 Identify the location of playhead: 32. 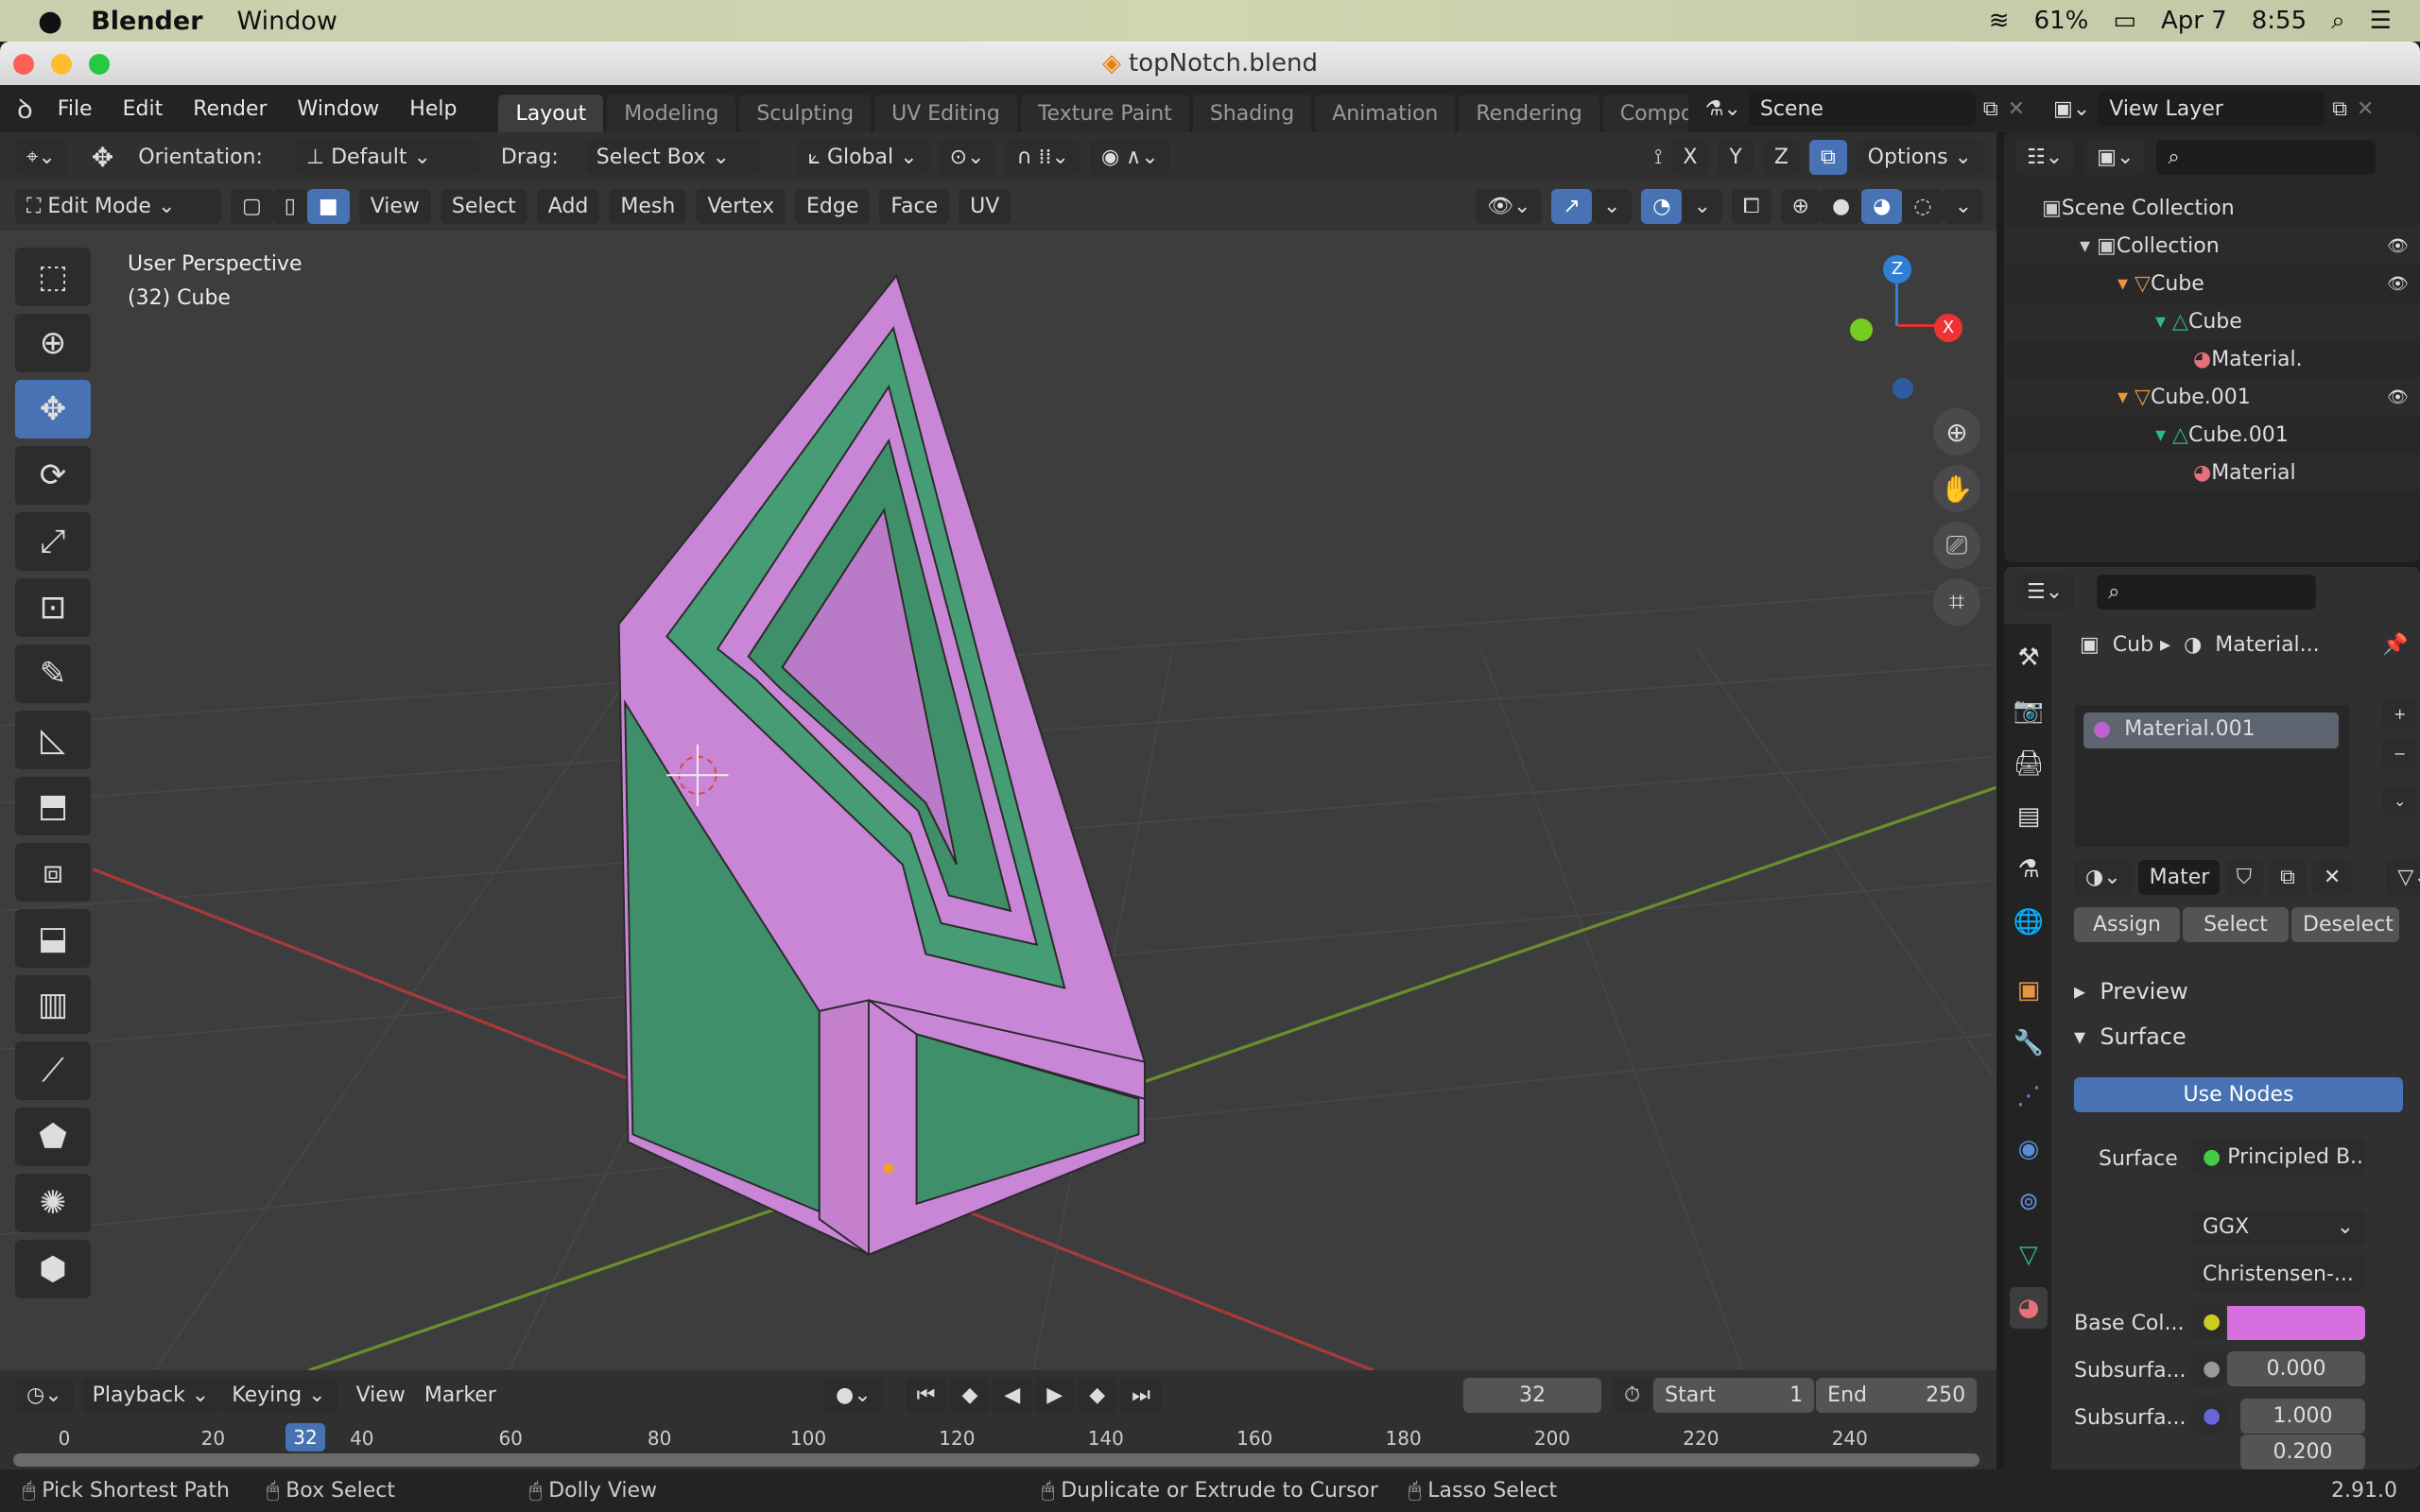
(305, 1437).